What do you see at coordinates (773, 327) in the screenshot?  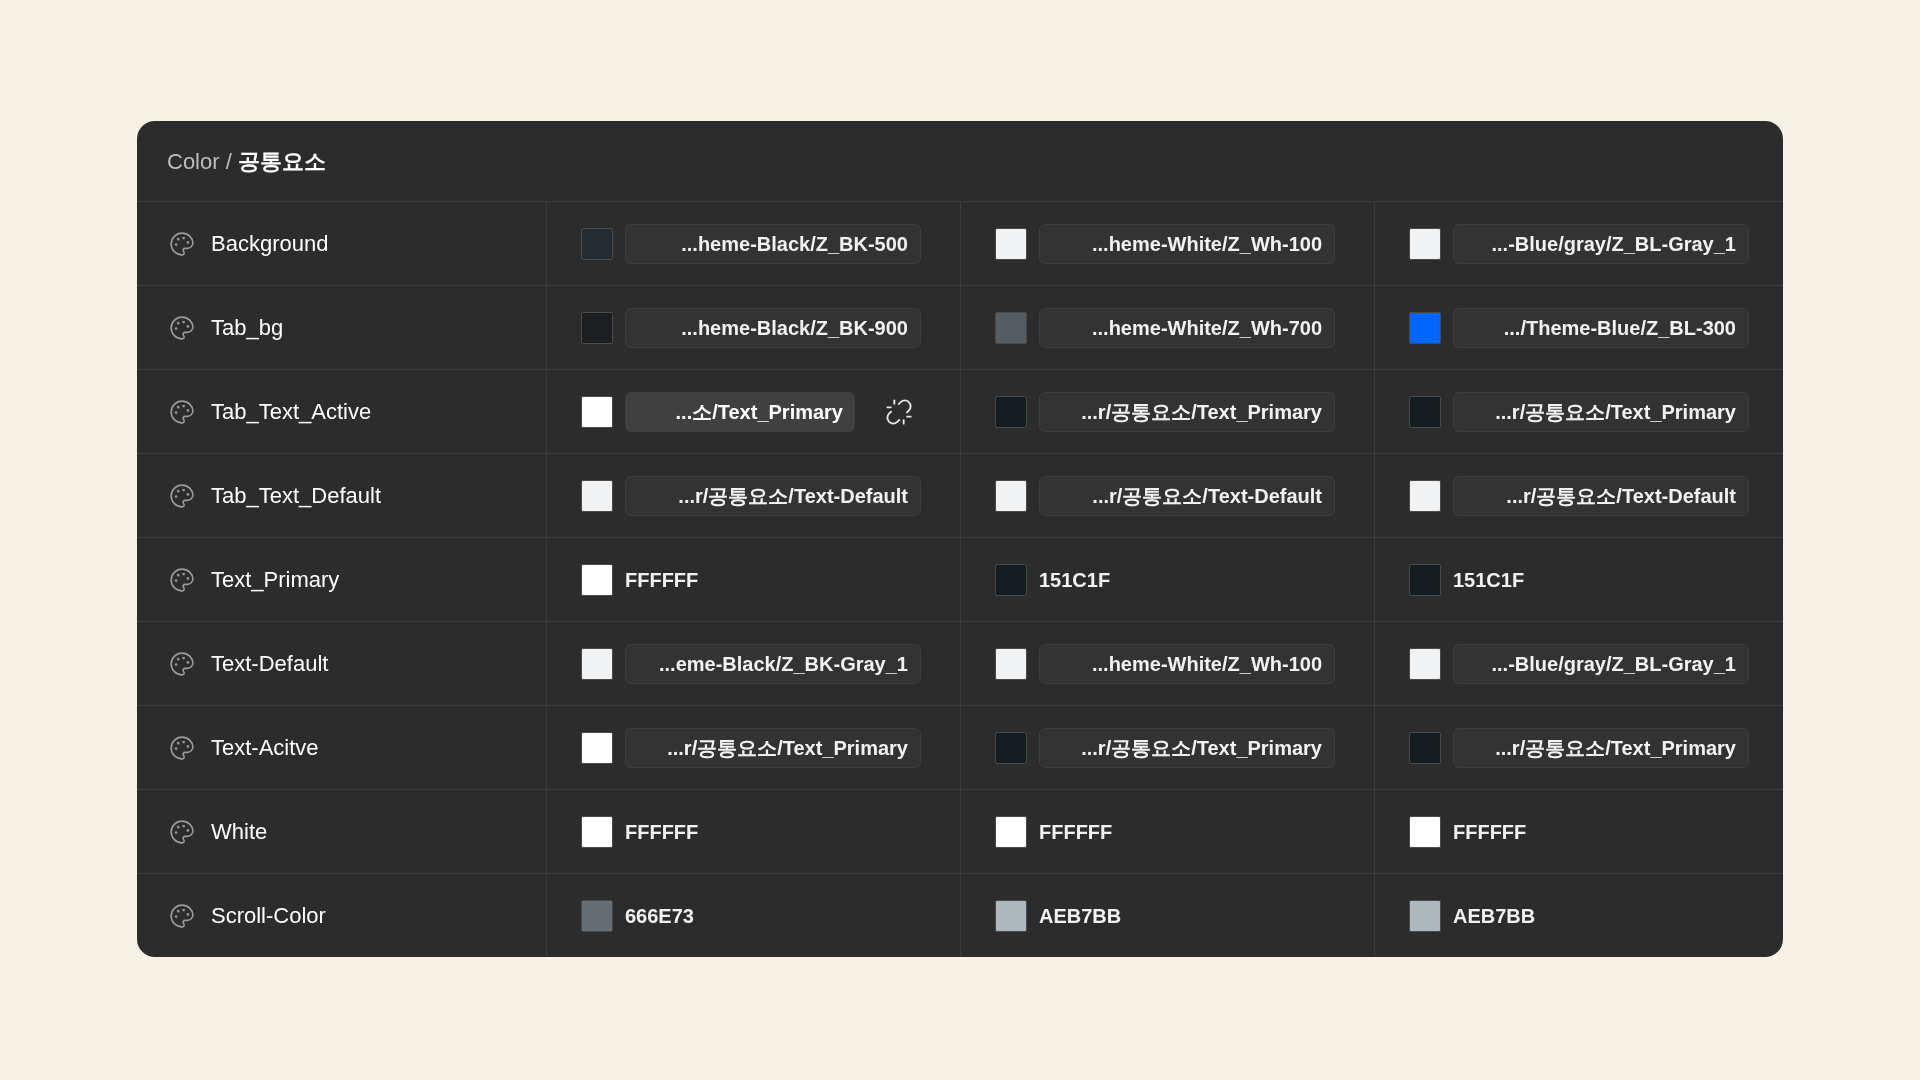 I see `variable-alias-chip: ...heme-Black/Z_BK-900` at bounding box center [773, 327].